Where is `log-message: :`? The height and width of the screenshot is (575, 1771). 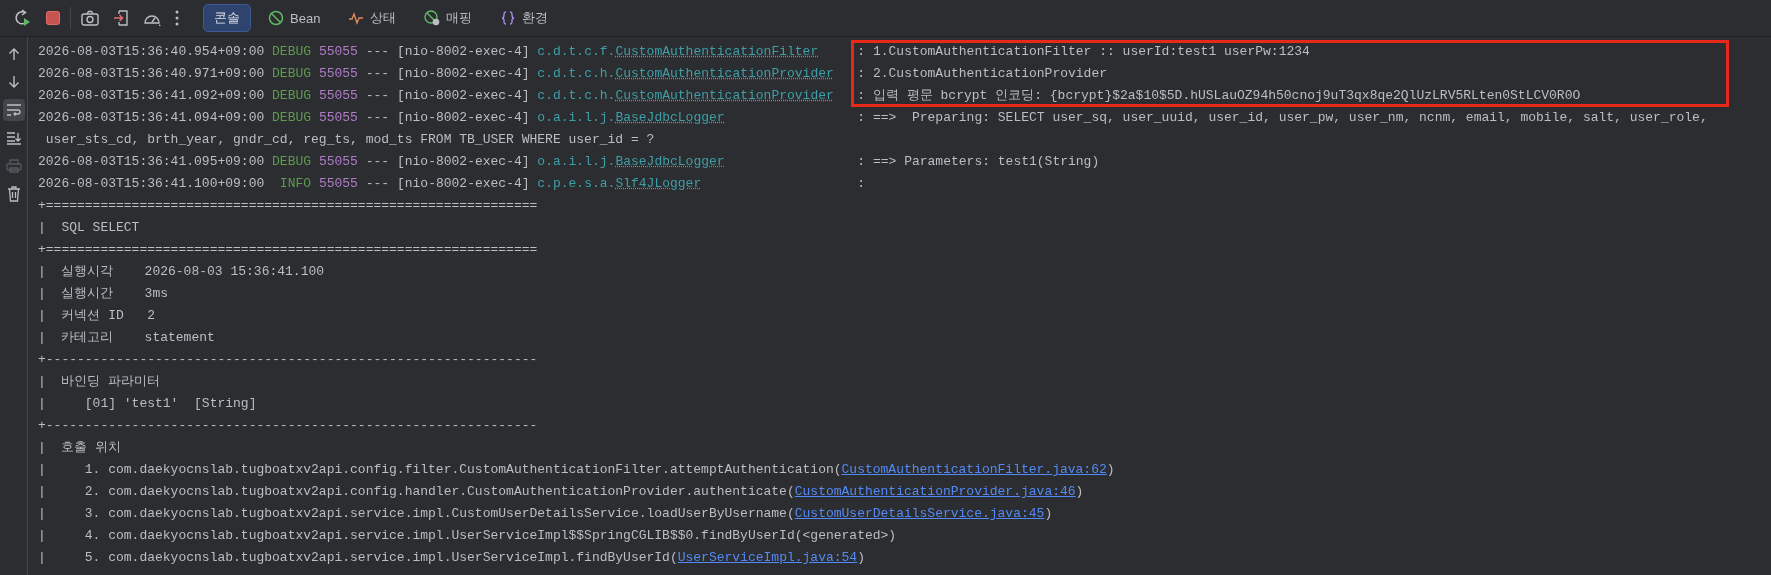 log-message: : is located at coordinates (861, 183).